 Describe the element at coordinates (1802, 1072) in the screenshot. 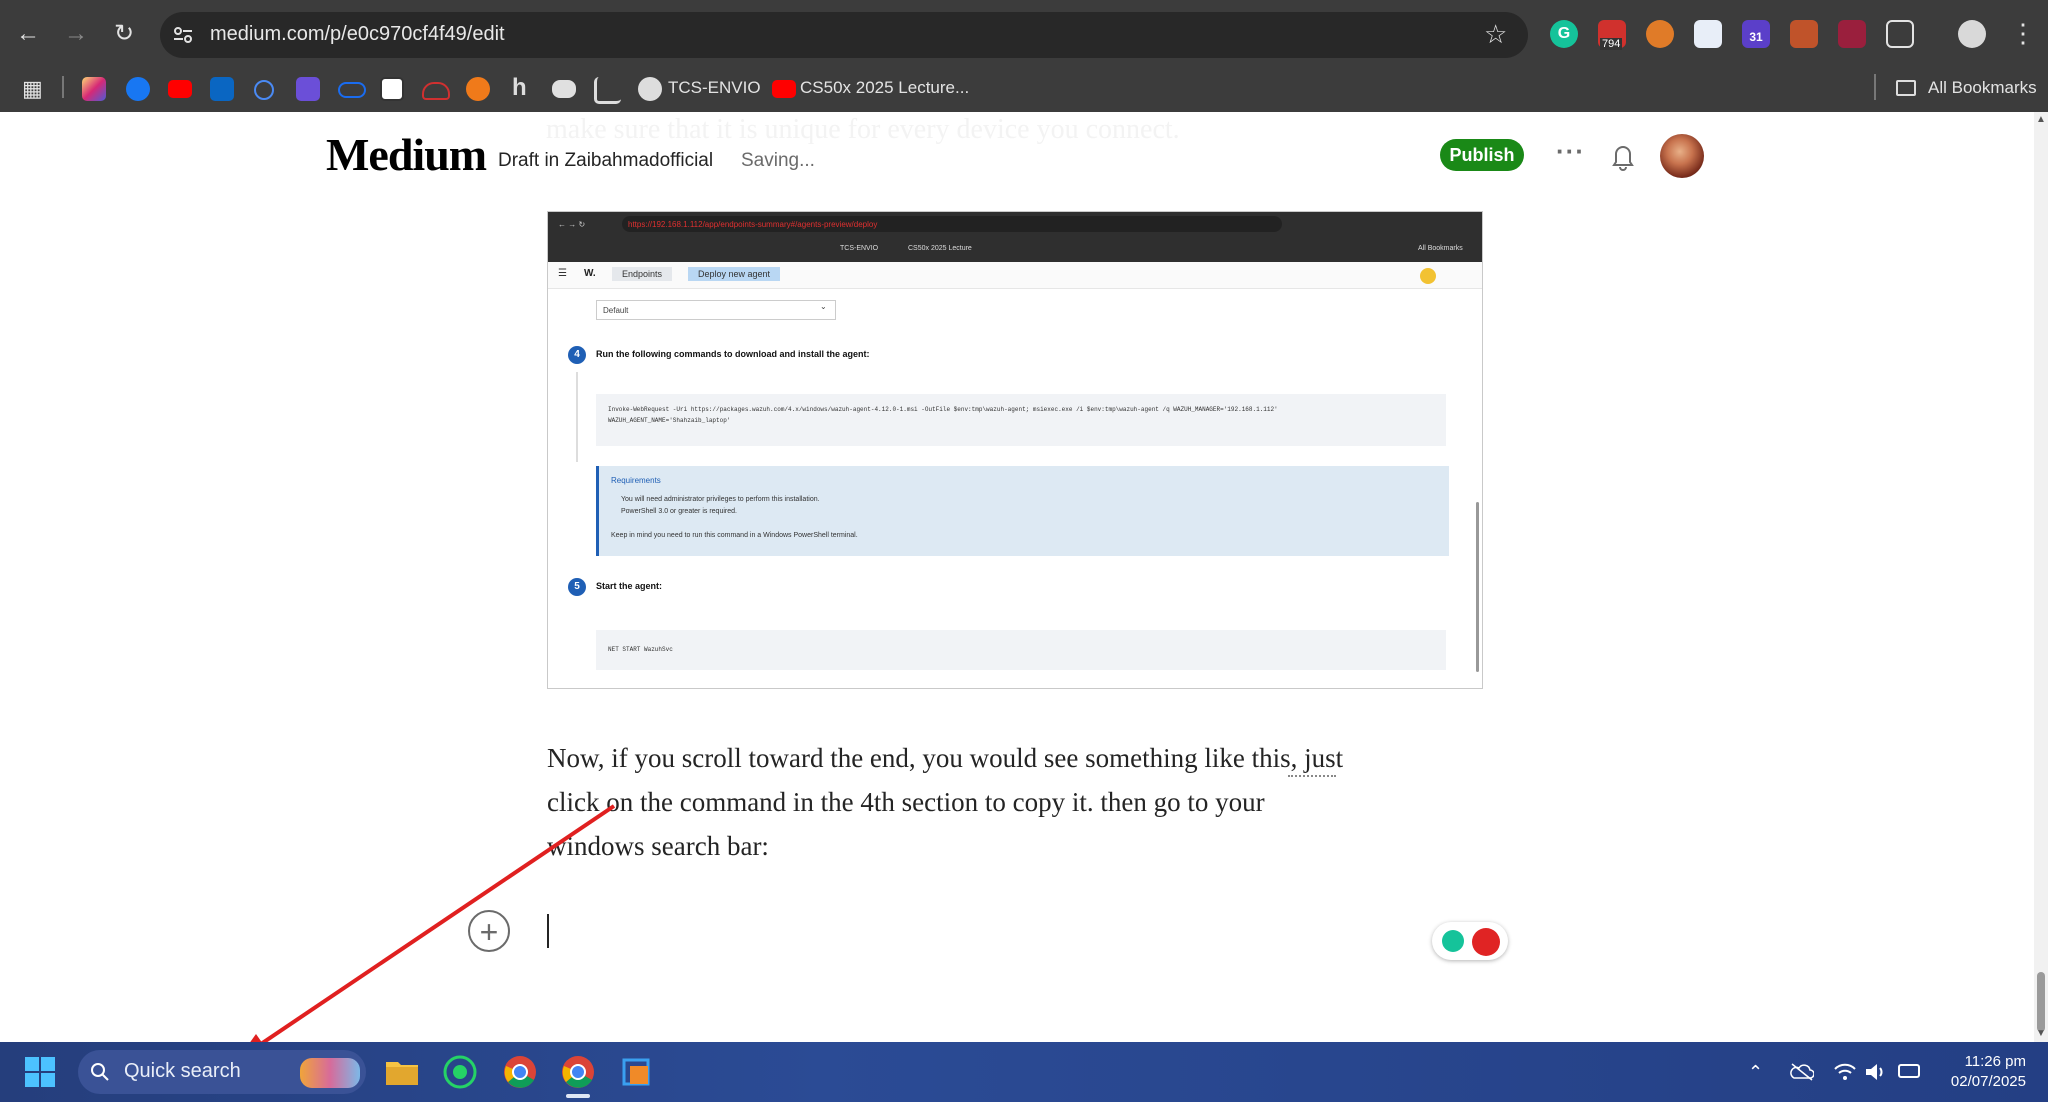

I see `onedrive-off-icon` at that location.